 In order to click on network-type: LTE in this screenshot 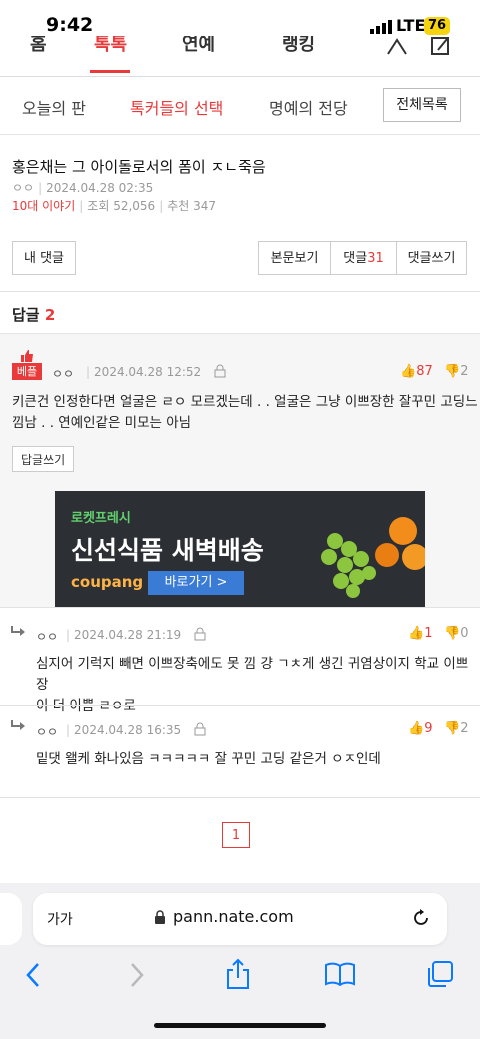, I will do `click(411, 25)`.